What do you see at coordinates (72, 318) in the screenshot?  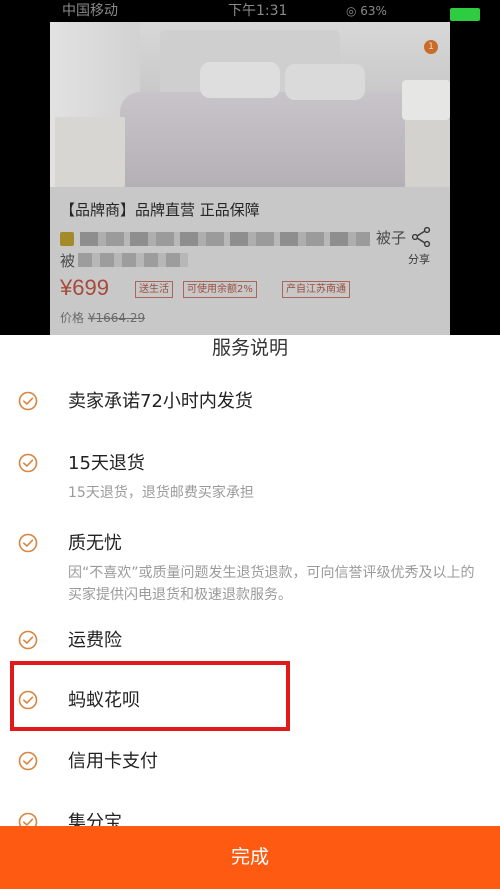 I see `original-price-label: 价格` at bounding box center [72, 318].